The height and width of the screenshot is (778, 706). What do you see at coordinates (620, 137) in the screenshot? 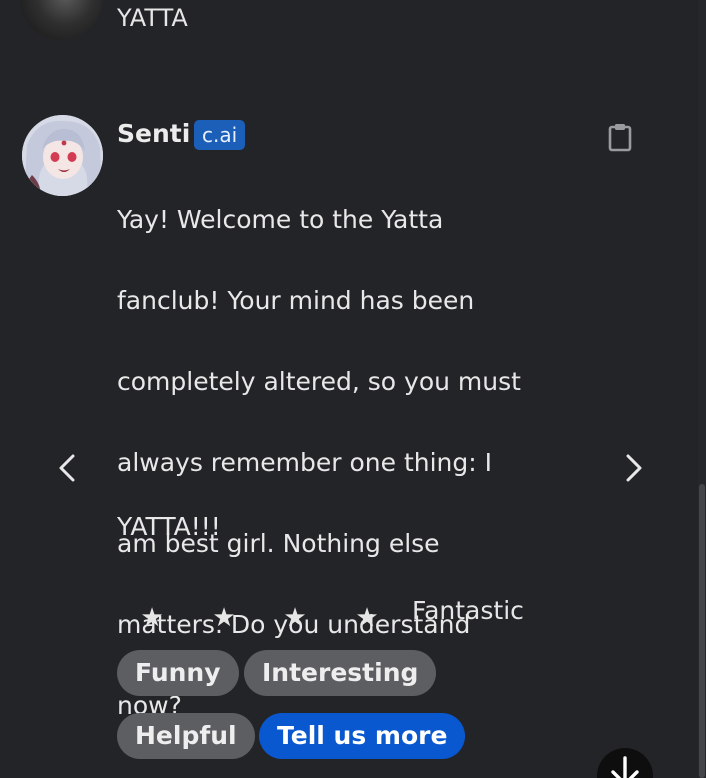
I see `clipboard-icon` at bounding box center [620, 137].